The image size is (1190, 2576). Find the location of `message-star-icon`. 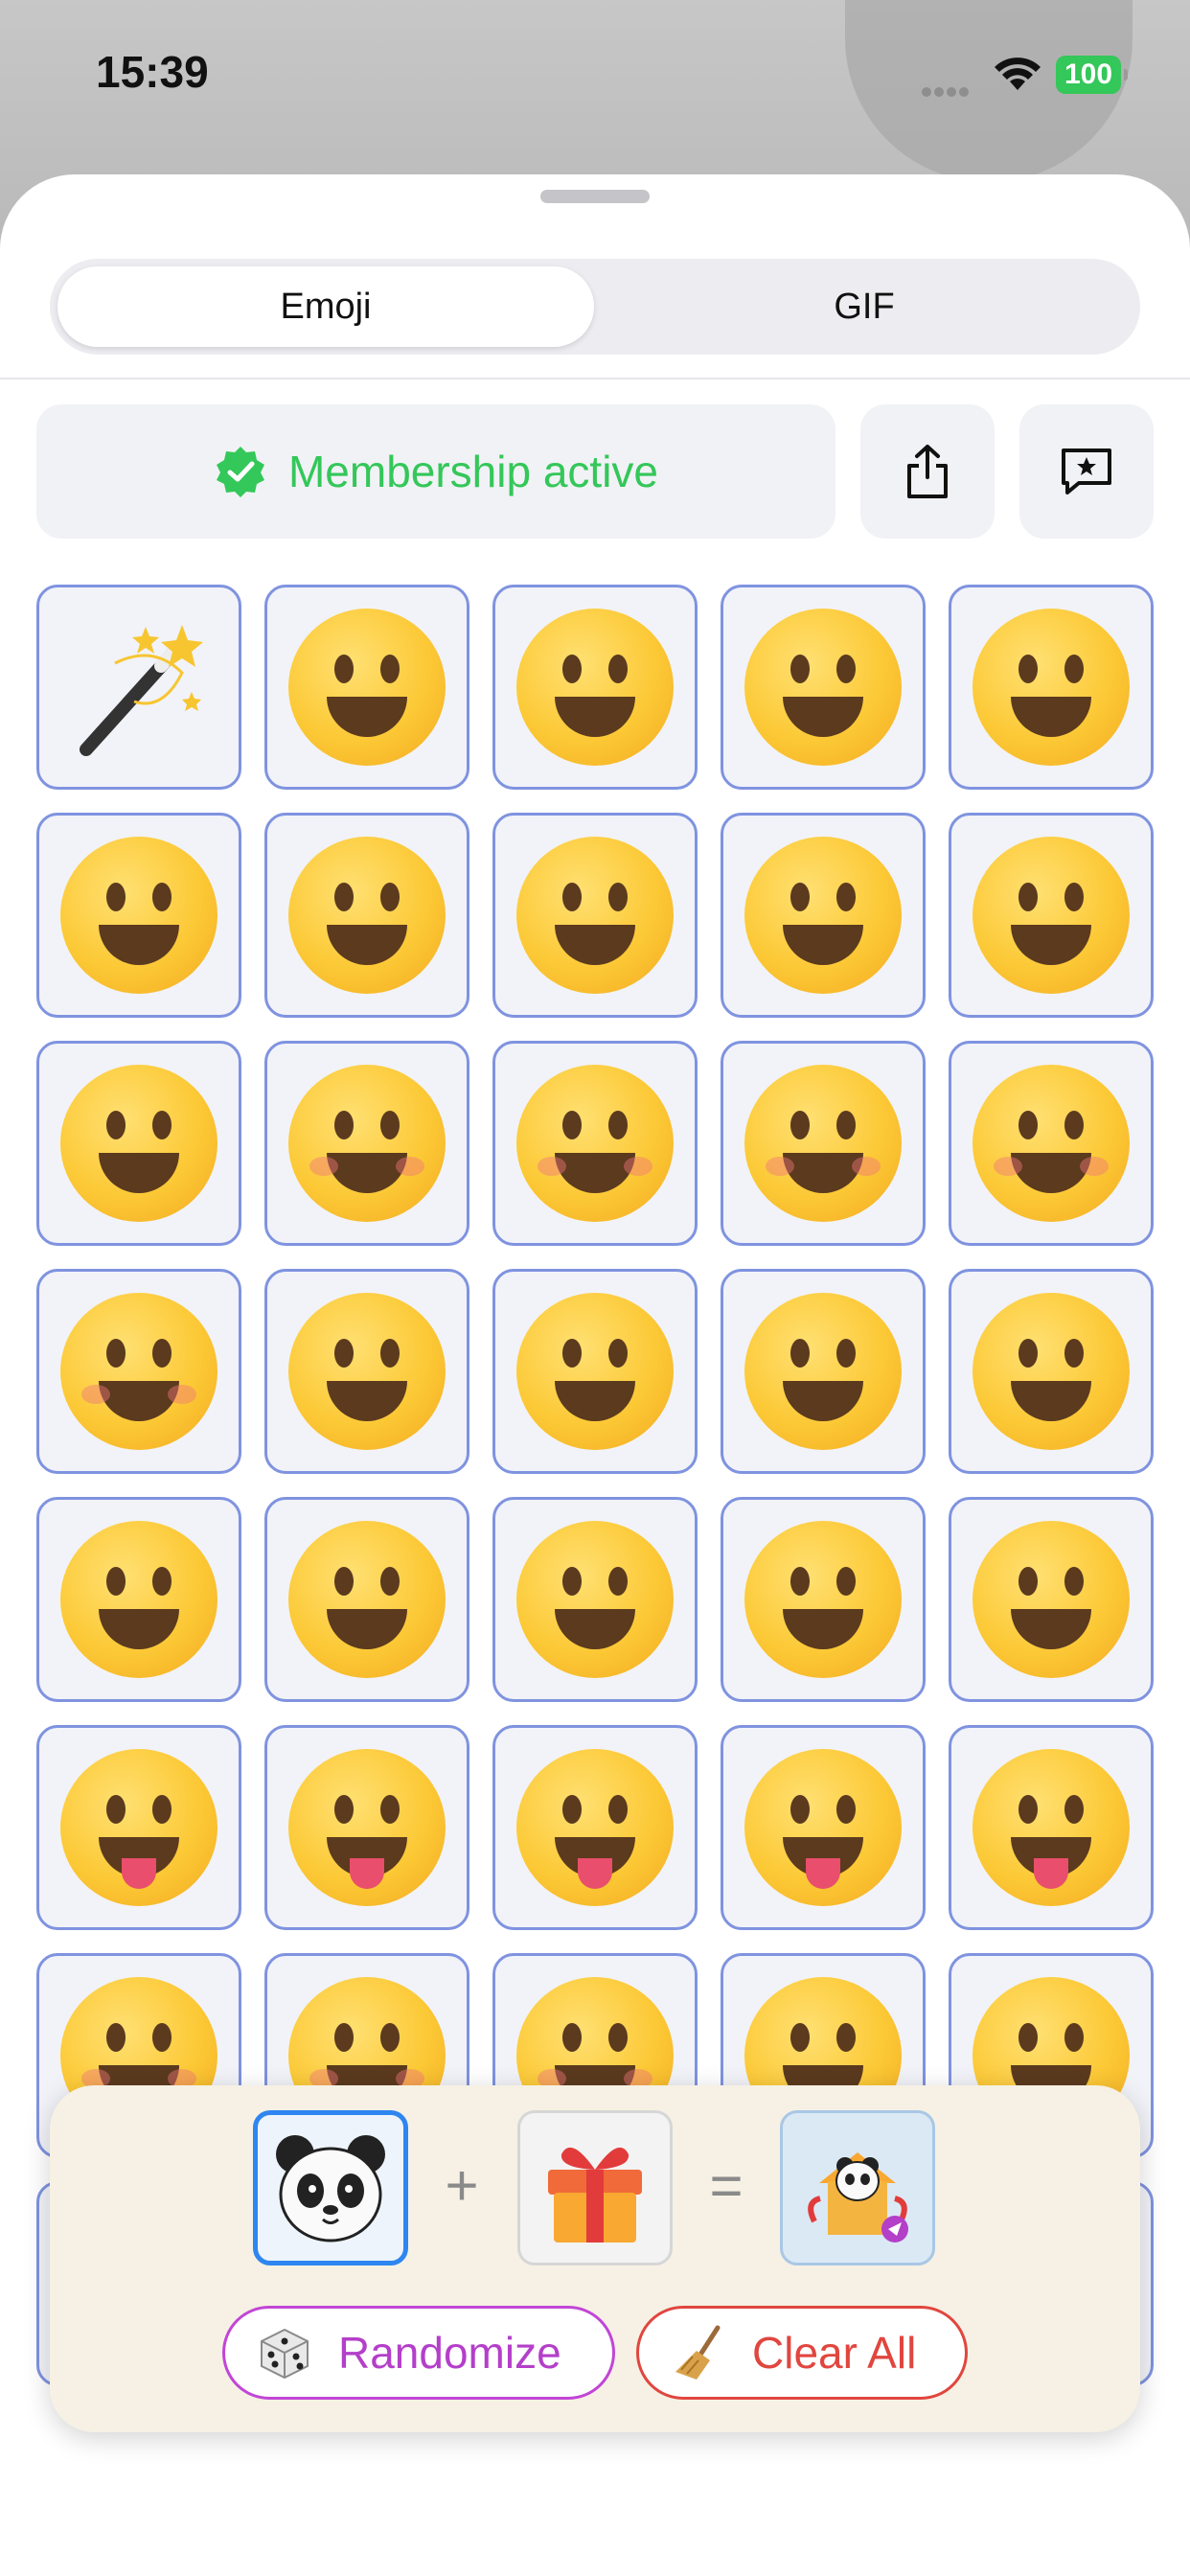

message-star-icon is located at coordinates (1087, 471).